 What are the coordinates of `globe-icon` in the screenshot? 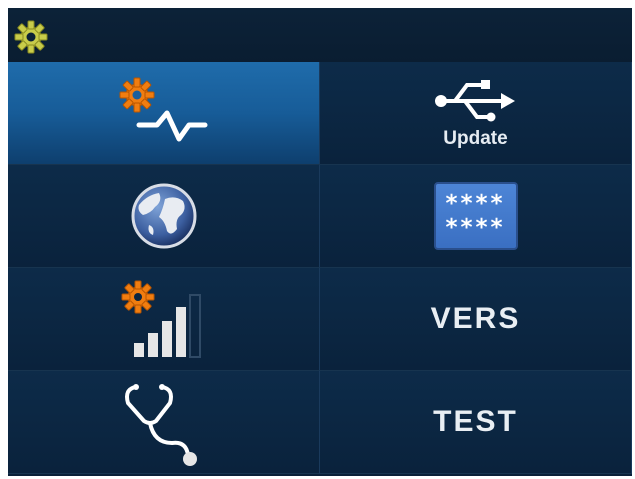 It's located at (163, 216).